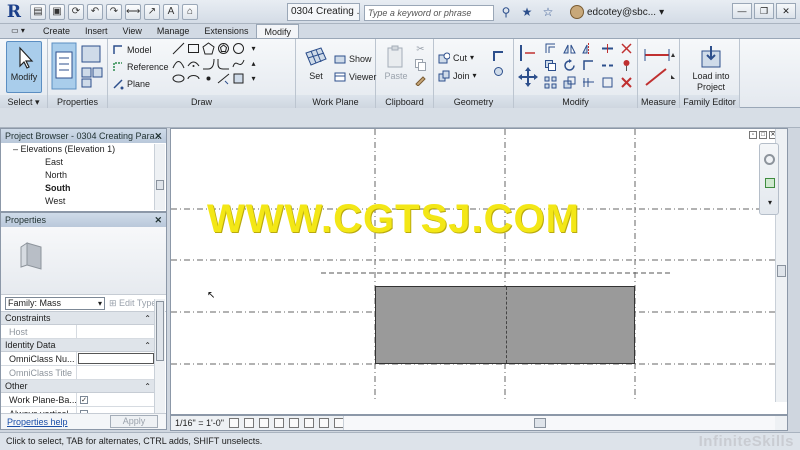 The width and height of the screenshot is (800, 450). I want to click on measure-icon: ⟷, so click(133, 12).